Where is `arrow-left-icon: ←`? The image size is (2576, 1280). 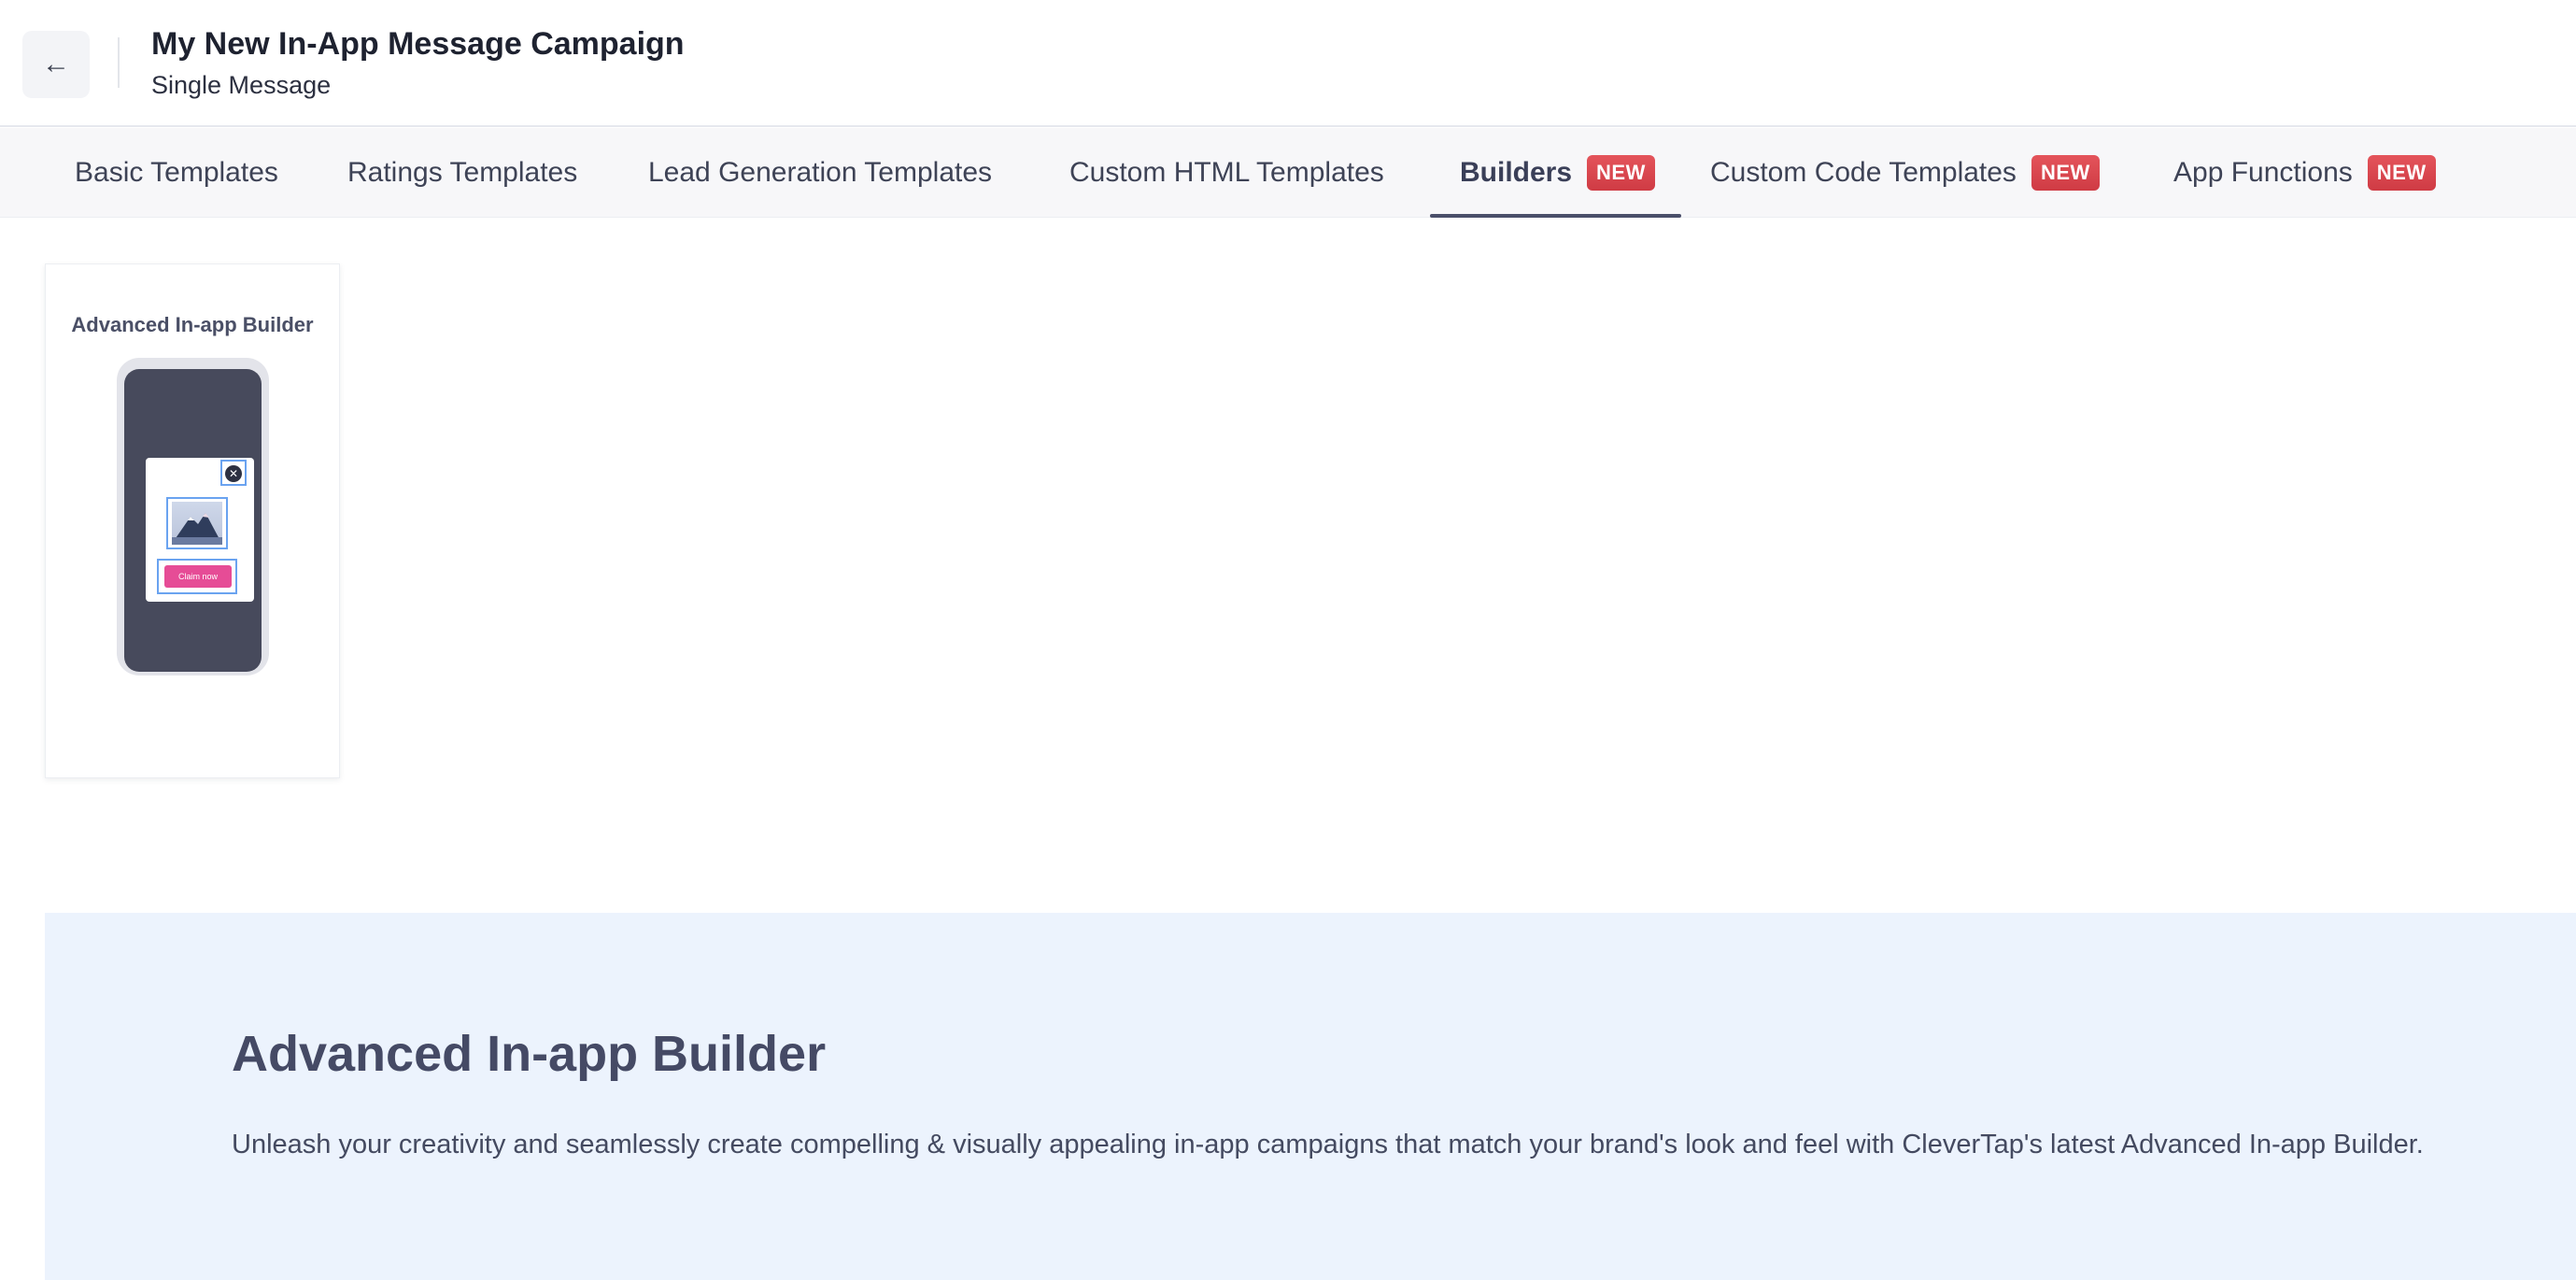 arrow-left-icon: ← is located at coordinates (56, 64).